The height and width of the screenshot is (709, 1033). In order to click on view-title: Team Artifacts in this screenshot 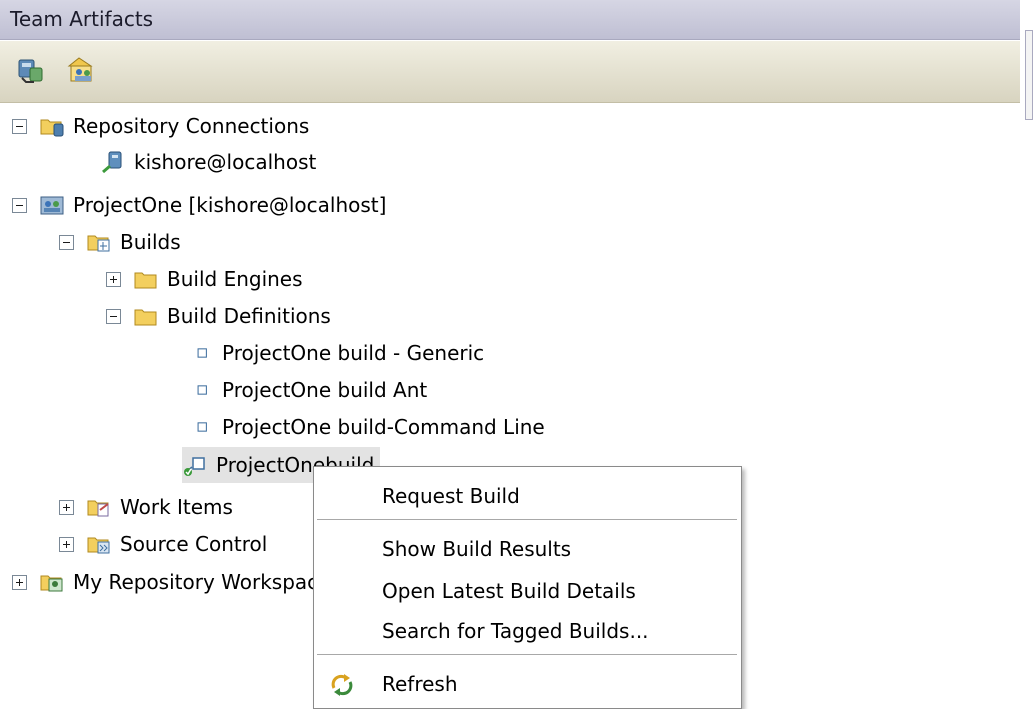, I will do `click(82, 19)`.